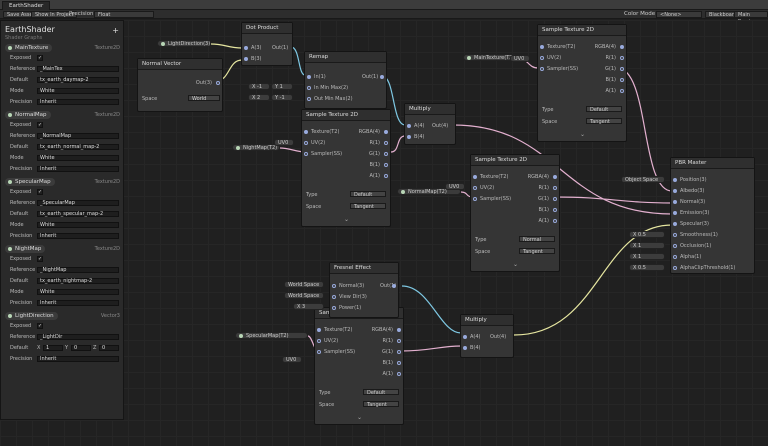 This screenshot has width=768, height=446. I want to click on precision-dropdown: Float, so click(124, 14).